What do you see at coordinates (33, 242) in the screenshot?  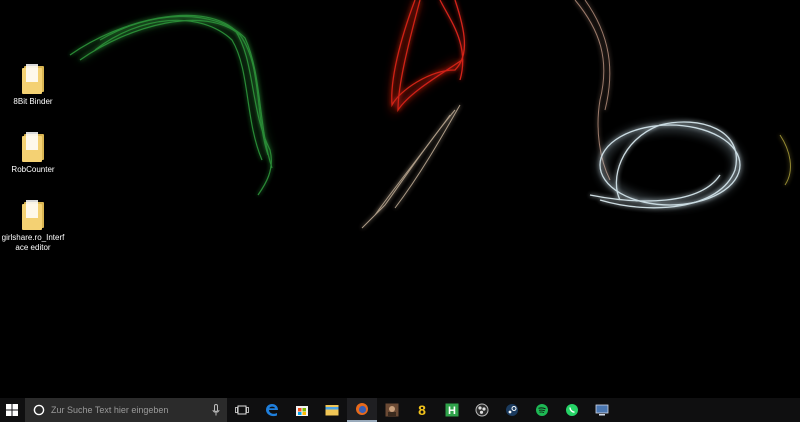 I see `desktop-icon-label: girlshare.ro_Interface editor` at bounding box center [33, 242].